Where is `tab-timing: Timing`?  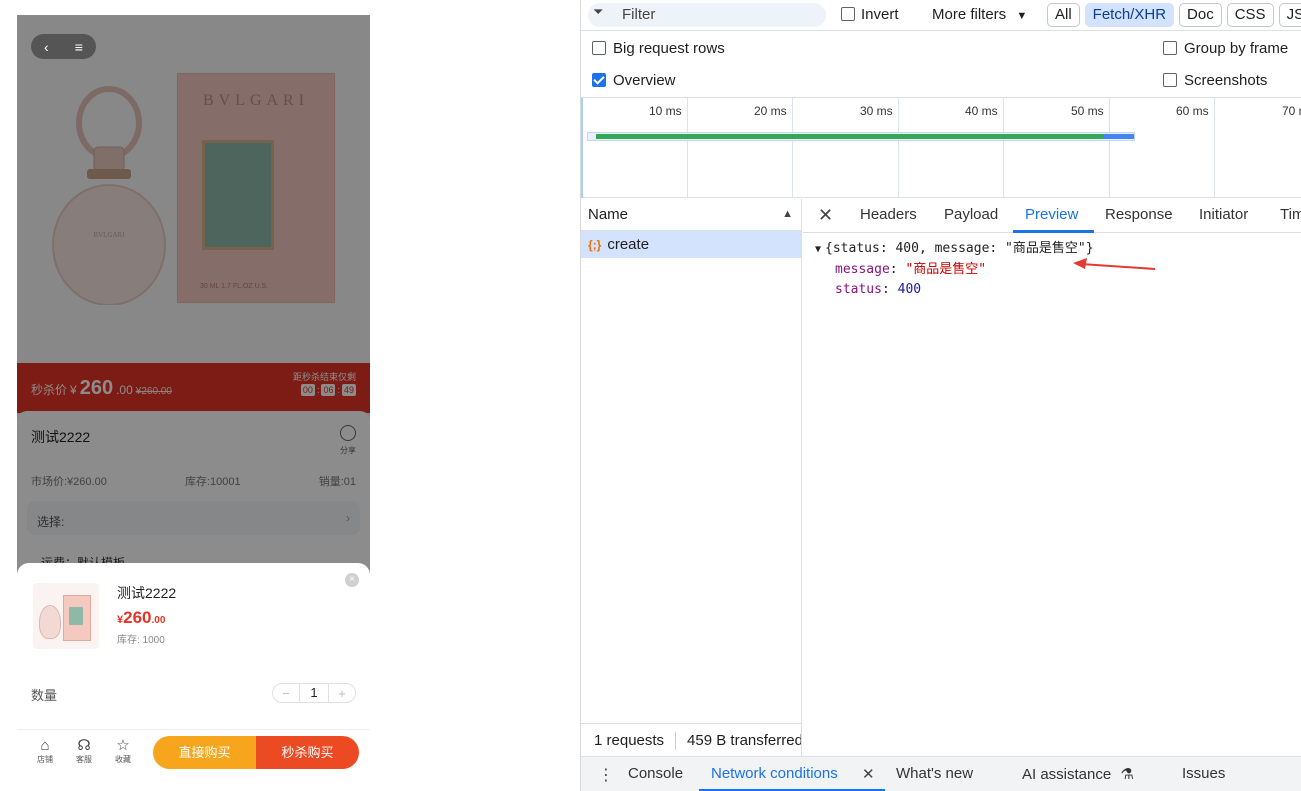 tab-timing: Timing is located at coordinates (1290, 214).